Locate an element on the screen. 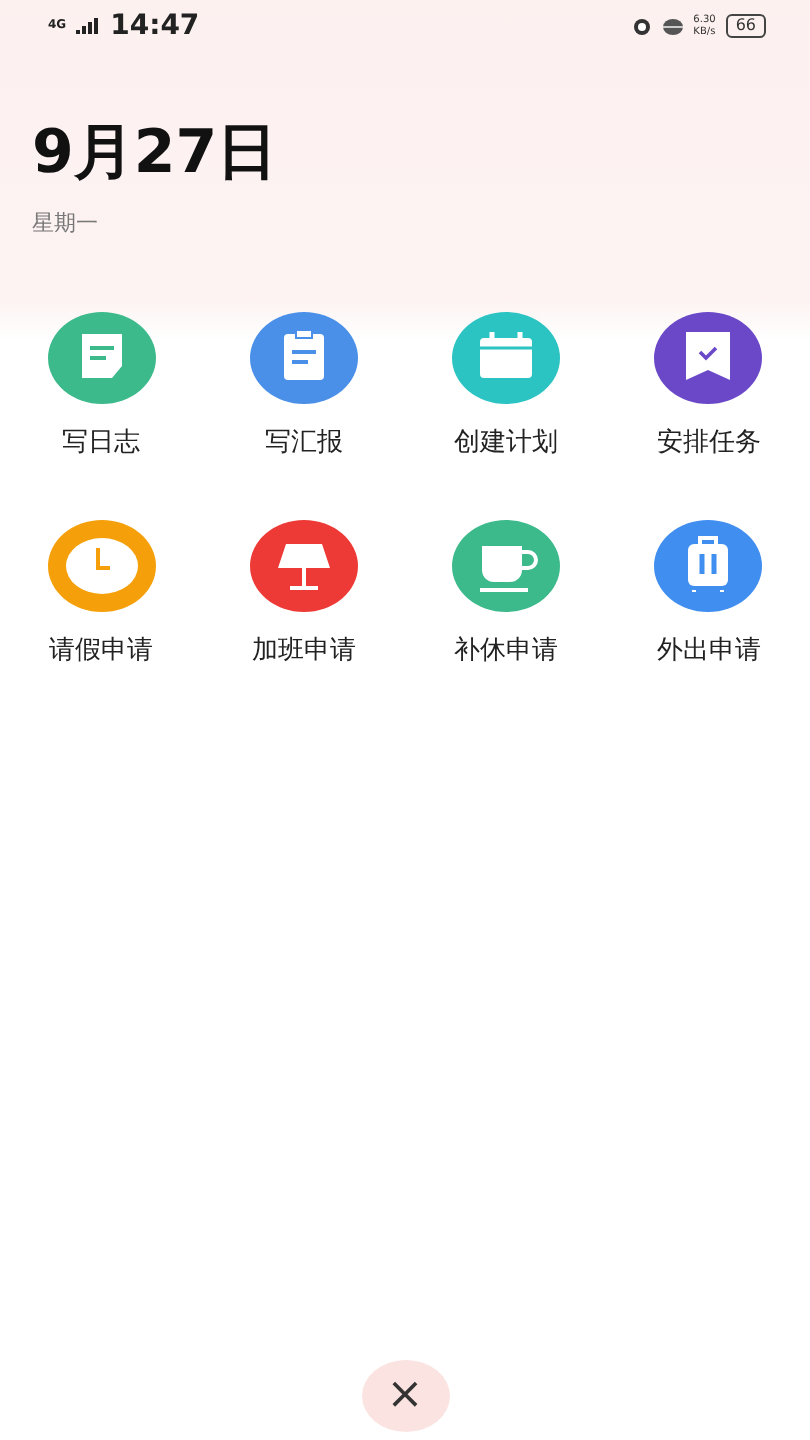  quick-action: 创建计划 is located at coordinates (506, 386).